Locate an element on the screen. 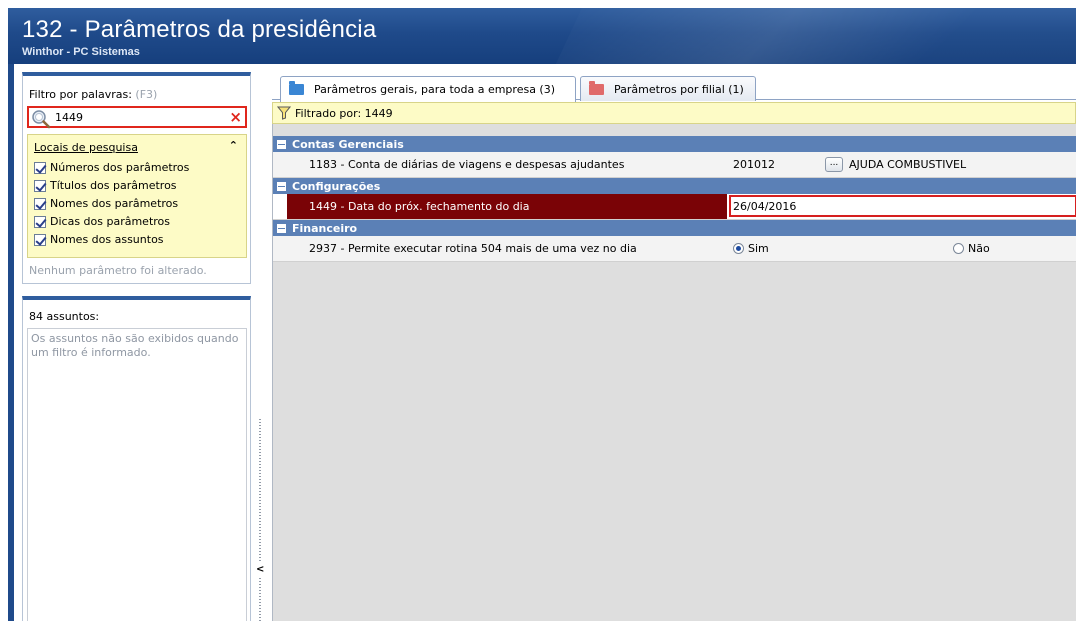  filter-label-text: Filtro por palavras: is located at coordinates (80, 94).